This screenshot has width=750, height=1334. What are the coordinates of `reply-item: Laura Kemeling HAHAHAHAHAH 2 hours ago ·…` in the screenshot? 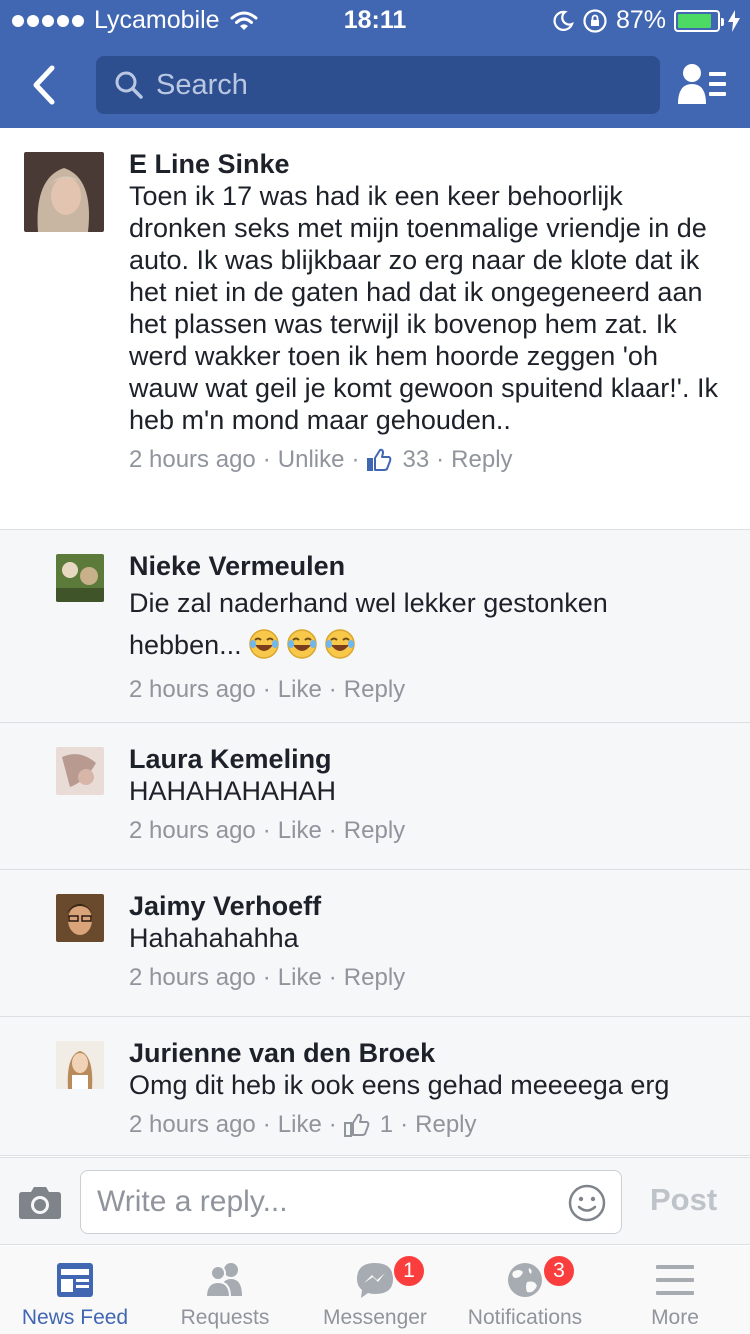 It's located at (375, 796).